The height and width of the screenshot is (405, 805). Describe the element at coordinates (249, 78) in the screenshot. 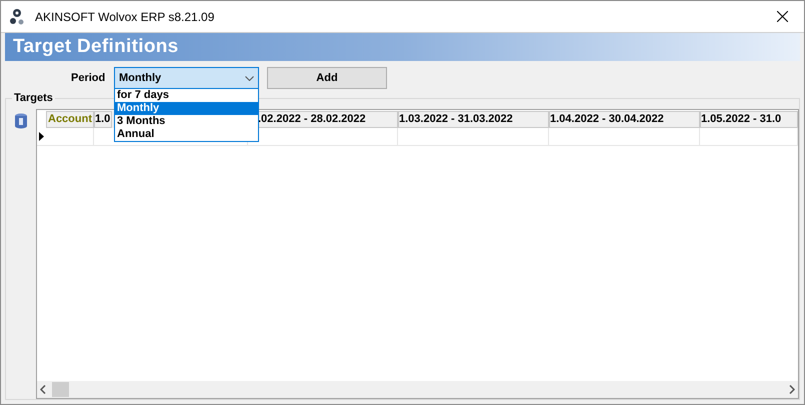

I see `chevron-down-icon` at that location.